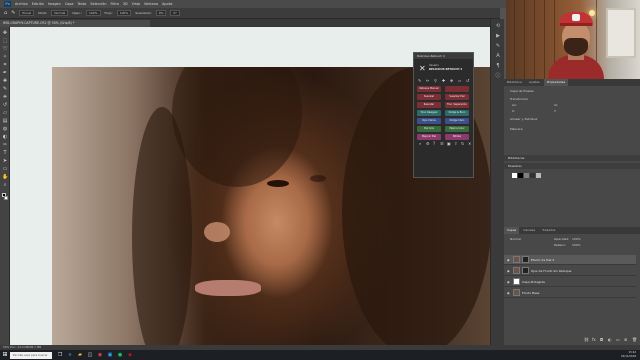  Describe the element at coordinates (515, 239) in the screenshot. I see `blend-mode-select: Normal` at that location.